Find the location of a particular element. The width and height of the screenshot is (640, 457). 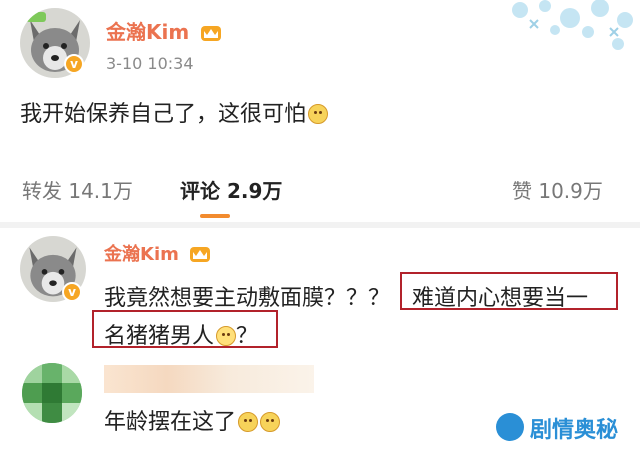

post-author-label: 金瀚Kim is located at coordinates (148, 32).